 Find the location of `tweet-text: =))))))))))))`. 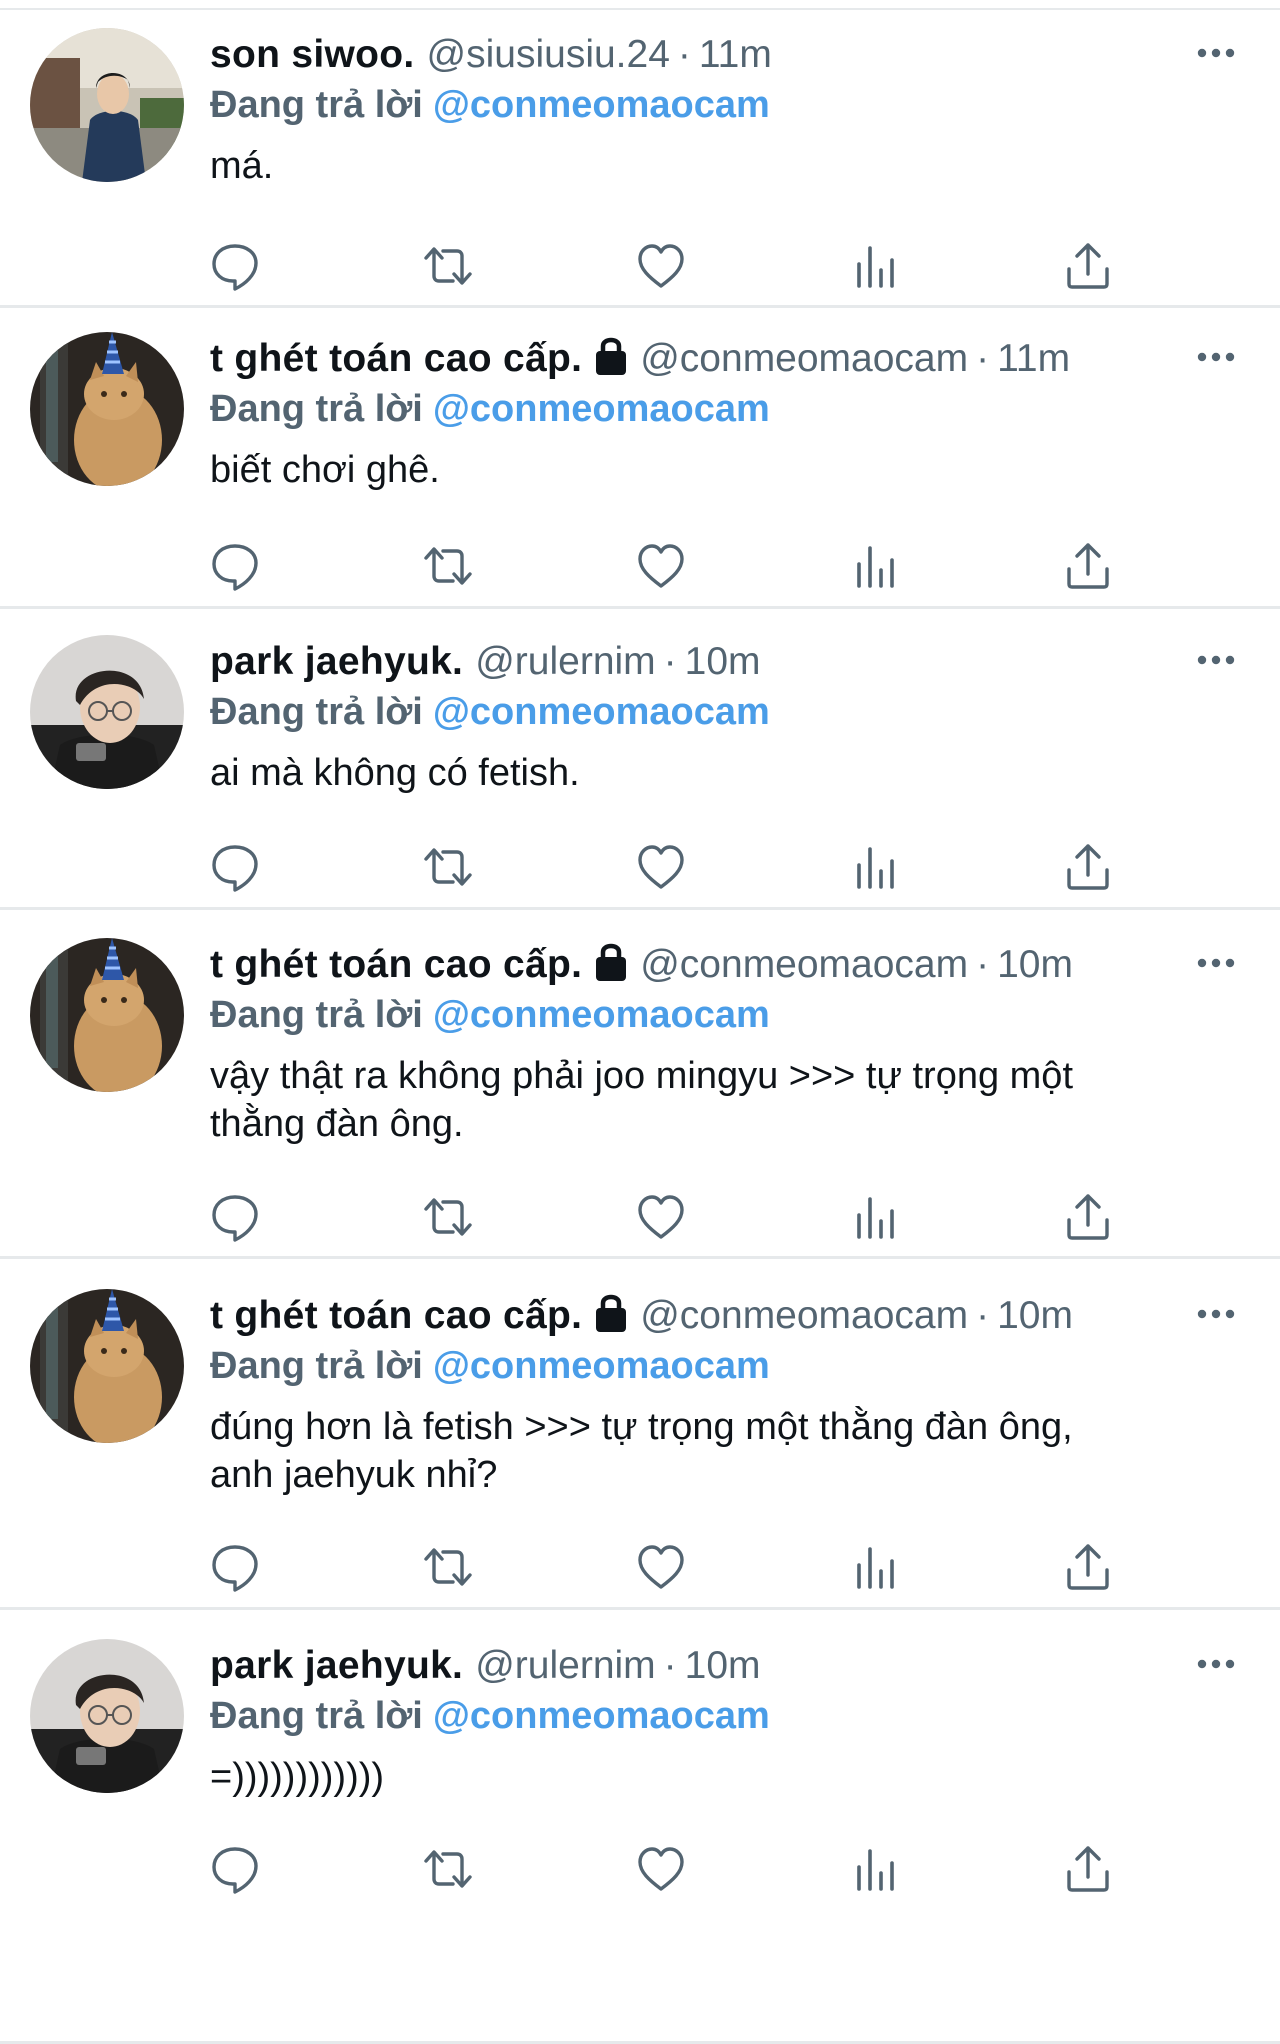

tweet-text: =)))))))))))) is located at coordinates (297, 1777).